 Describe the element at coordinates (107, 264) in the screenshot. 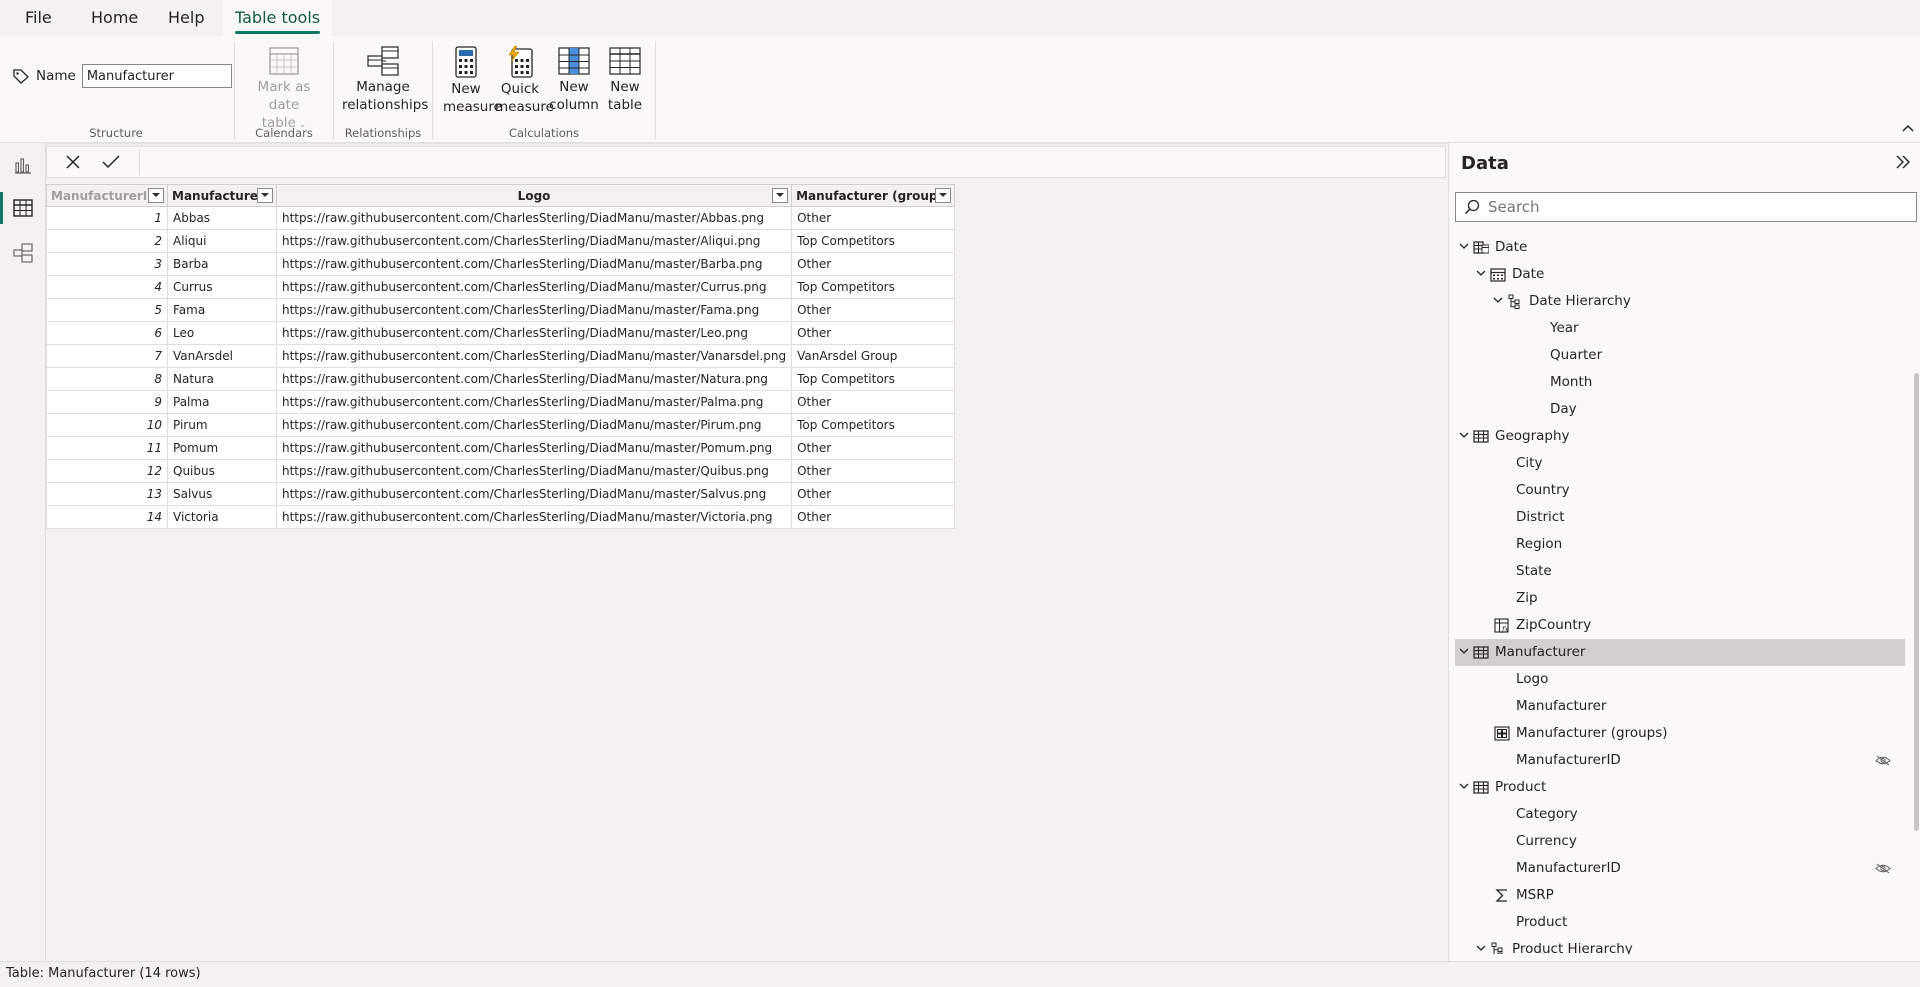

I see `cell-manufacturerid: 3` at that location.